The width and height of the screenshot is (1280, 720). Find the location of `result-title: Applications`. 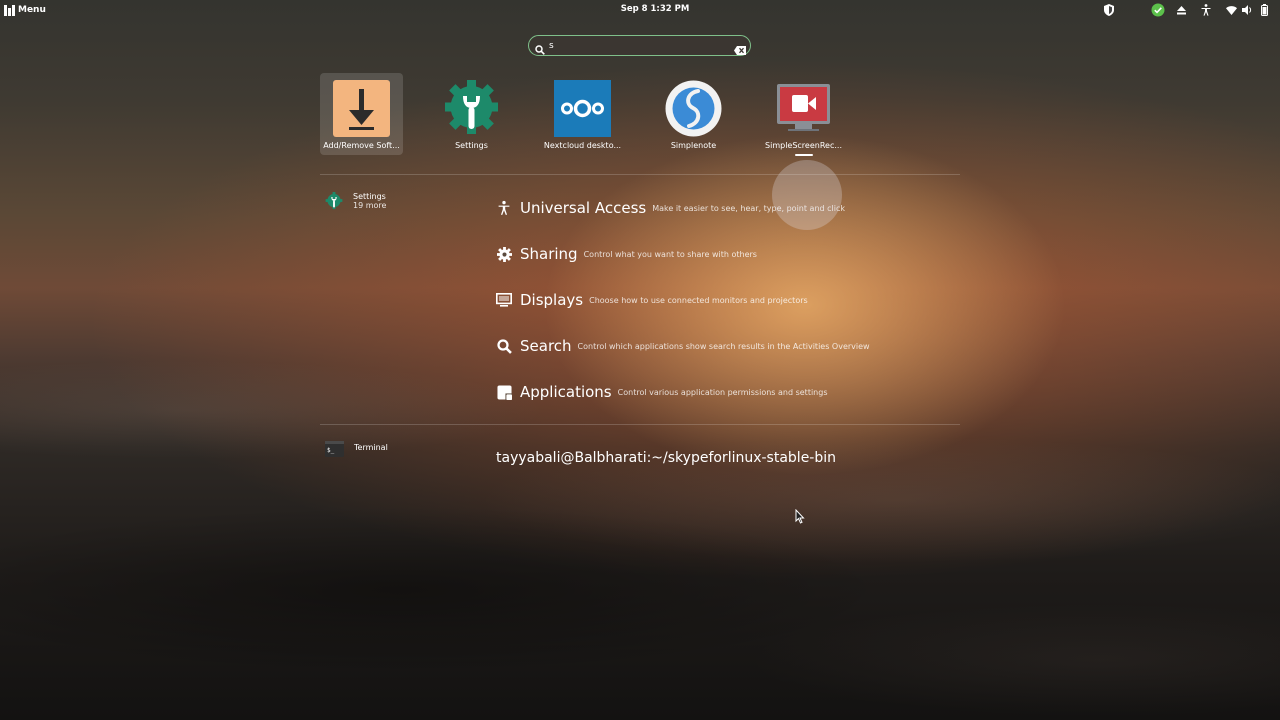

result-title: Applications is located at coordinates (566, 392).